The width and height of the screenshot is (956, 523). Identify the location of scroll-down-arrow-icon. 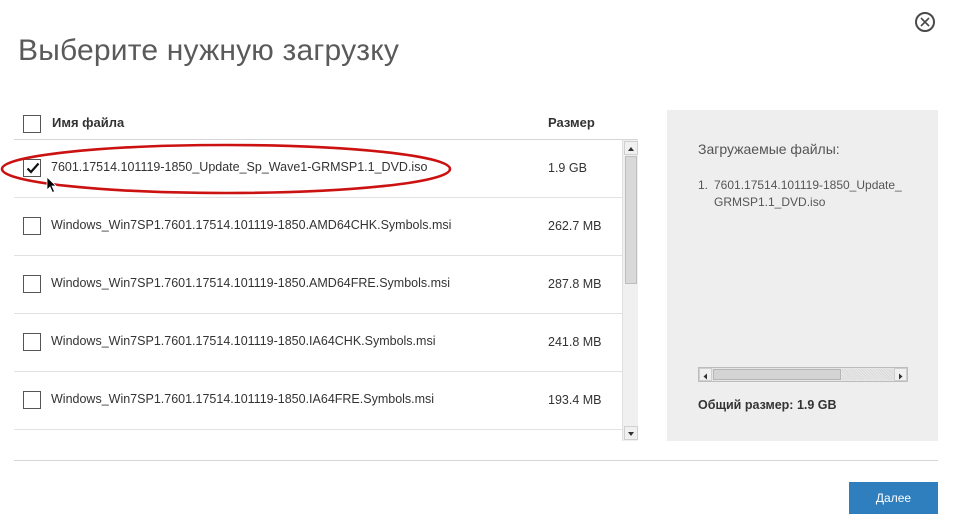
(631, 434).